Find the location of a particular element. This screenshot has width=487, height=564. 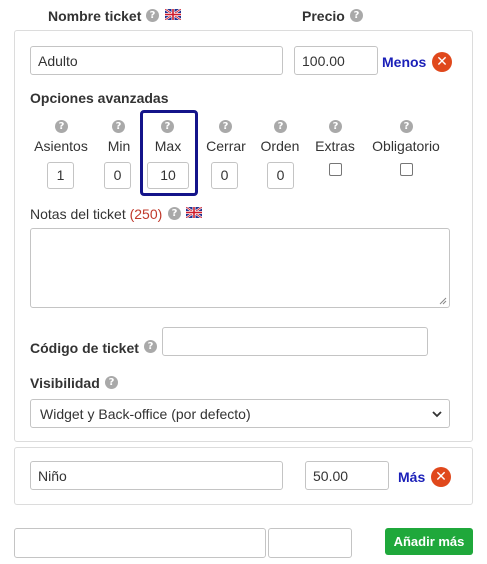

price-header-label: Precio is located at coordinates (323, 16).